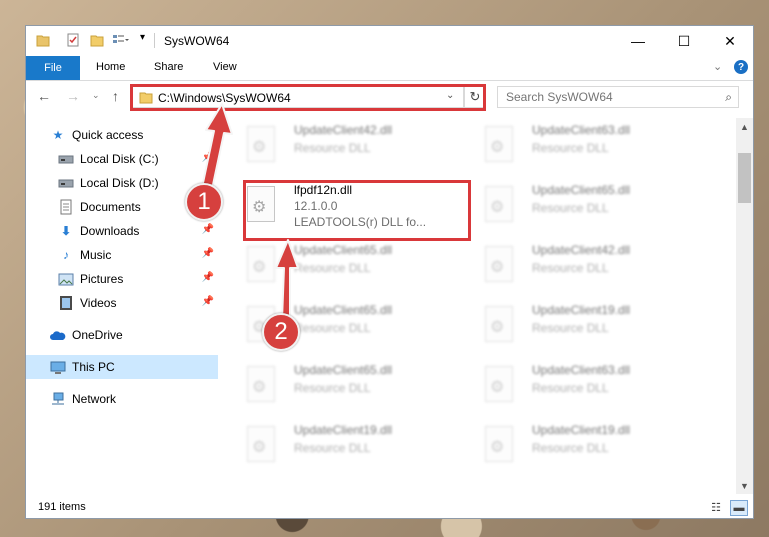 This screenshot has width=769, height=537. I want to click on file-name: UpdateClient42.dll, so click(581, 250).